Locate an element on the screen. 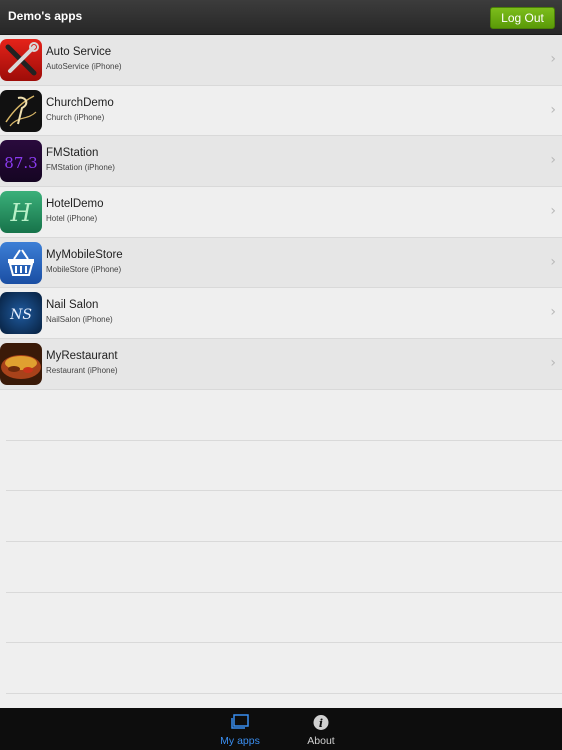  nail-salon-logo-icon: NS is located at coordinates (21, 313).